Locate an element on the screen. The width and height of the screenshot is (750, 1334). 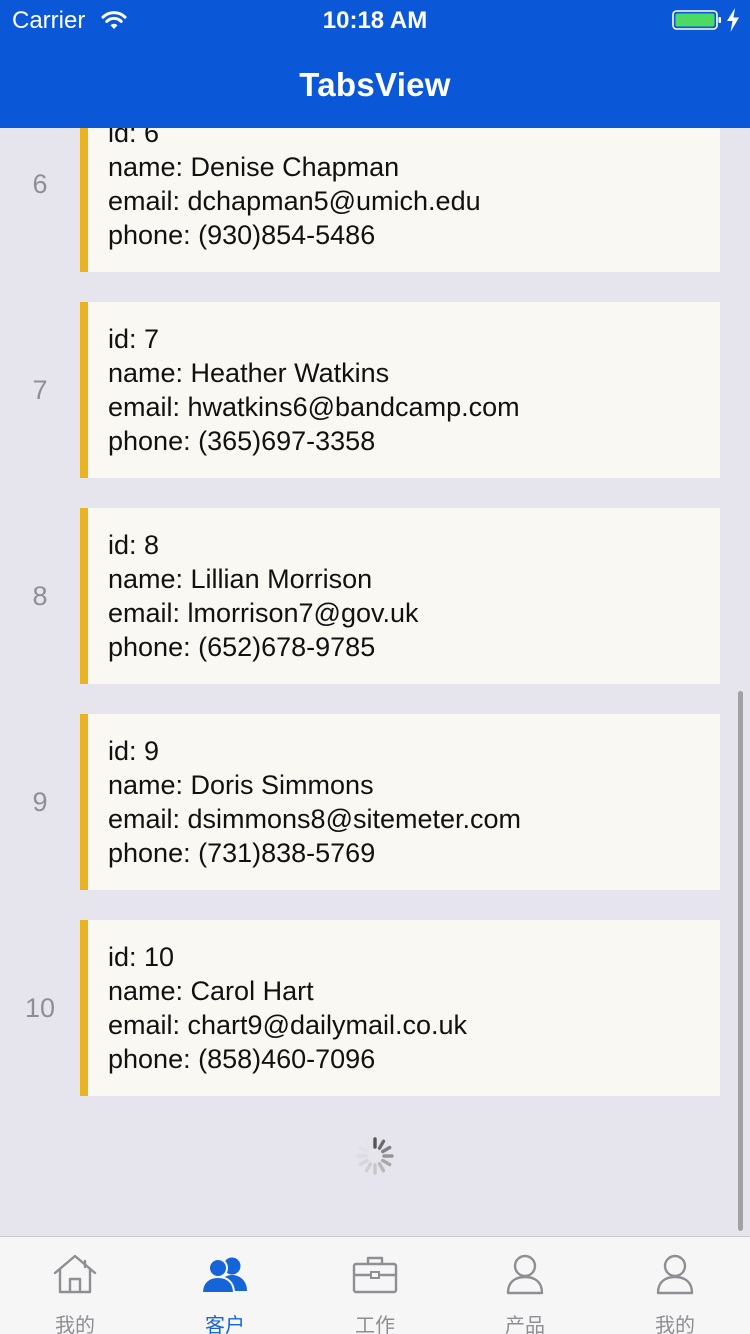
status-bar: Carrier 10:18 AM is located at coordinates (375, 20).